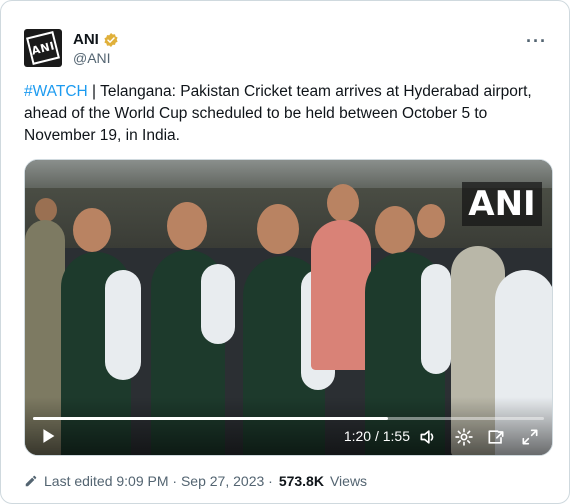  I want to click on ani-logo: ANI, so click(43, 48).